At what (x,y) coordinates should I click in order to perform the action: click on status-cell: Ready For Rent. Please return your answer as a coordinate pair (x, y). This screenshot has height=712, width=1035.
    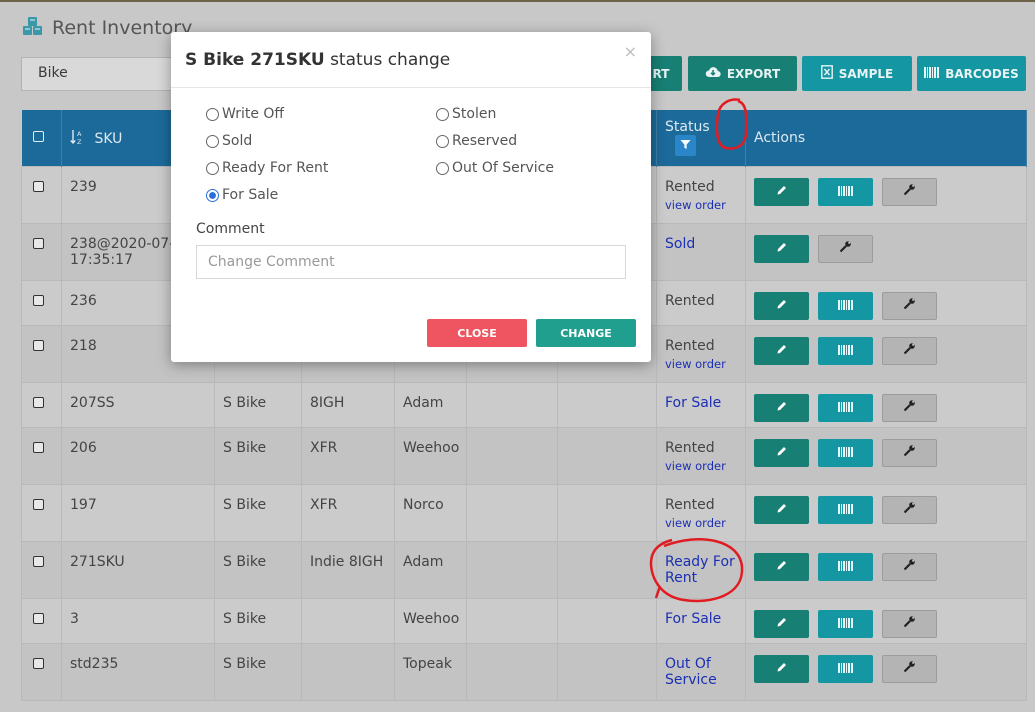
    Looking at the image, I should click on (701, 569).